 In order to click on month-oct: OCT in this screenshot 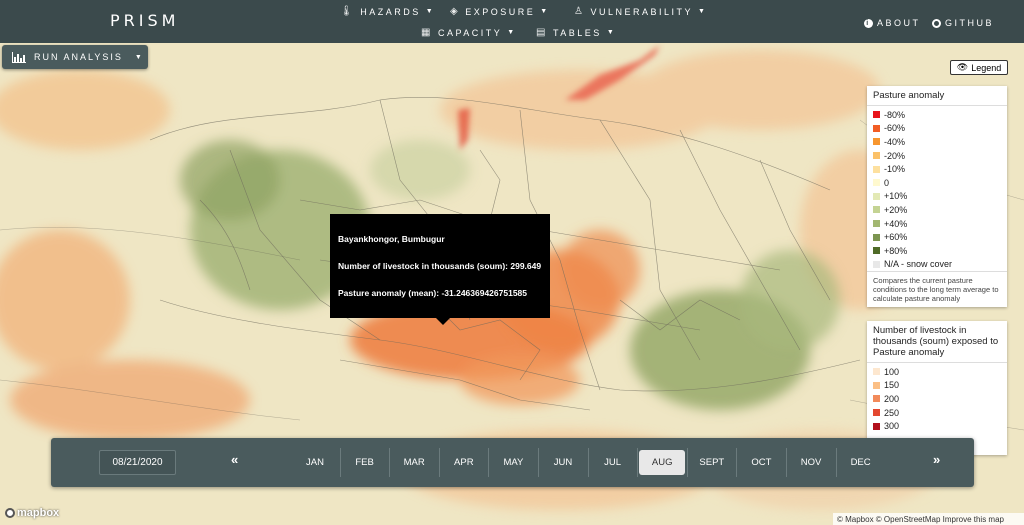, I will do `click(761, 462)`.